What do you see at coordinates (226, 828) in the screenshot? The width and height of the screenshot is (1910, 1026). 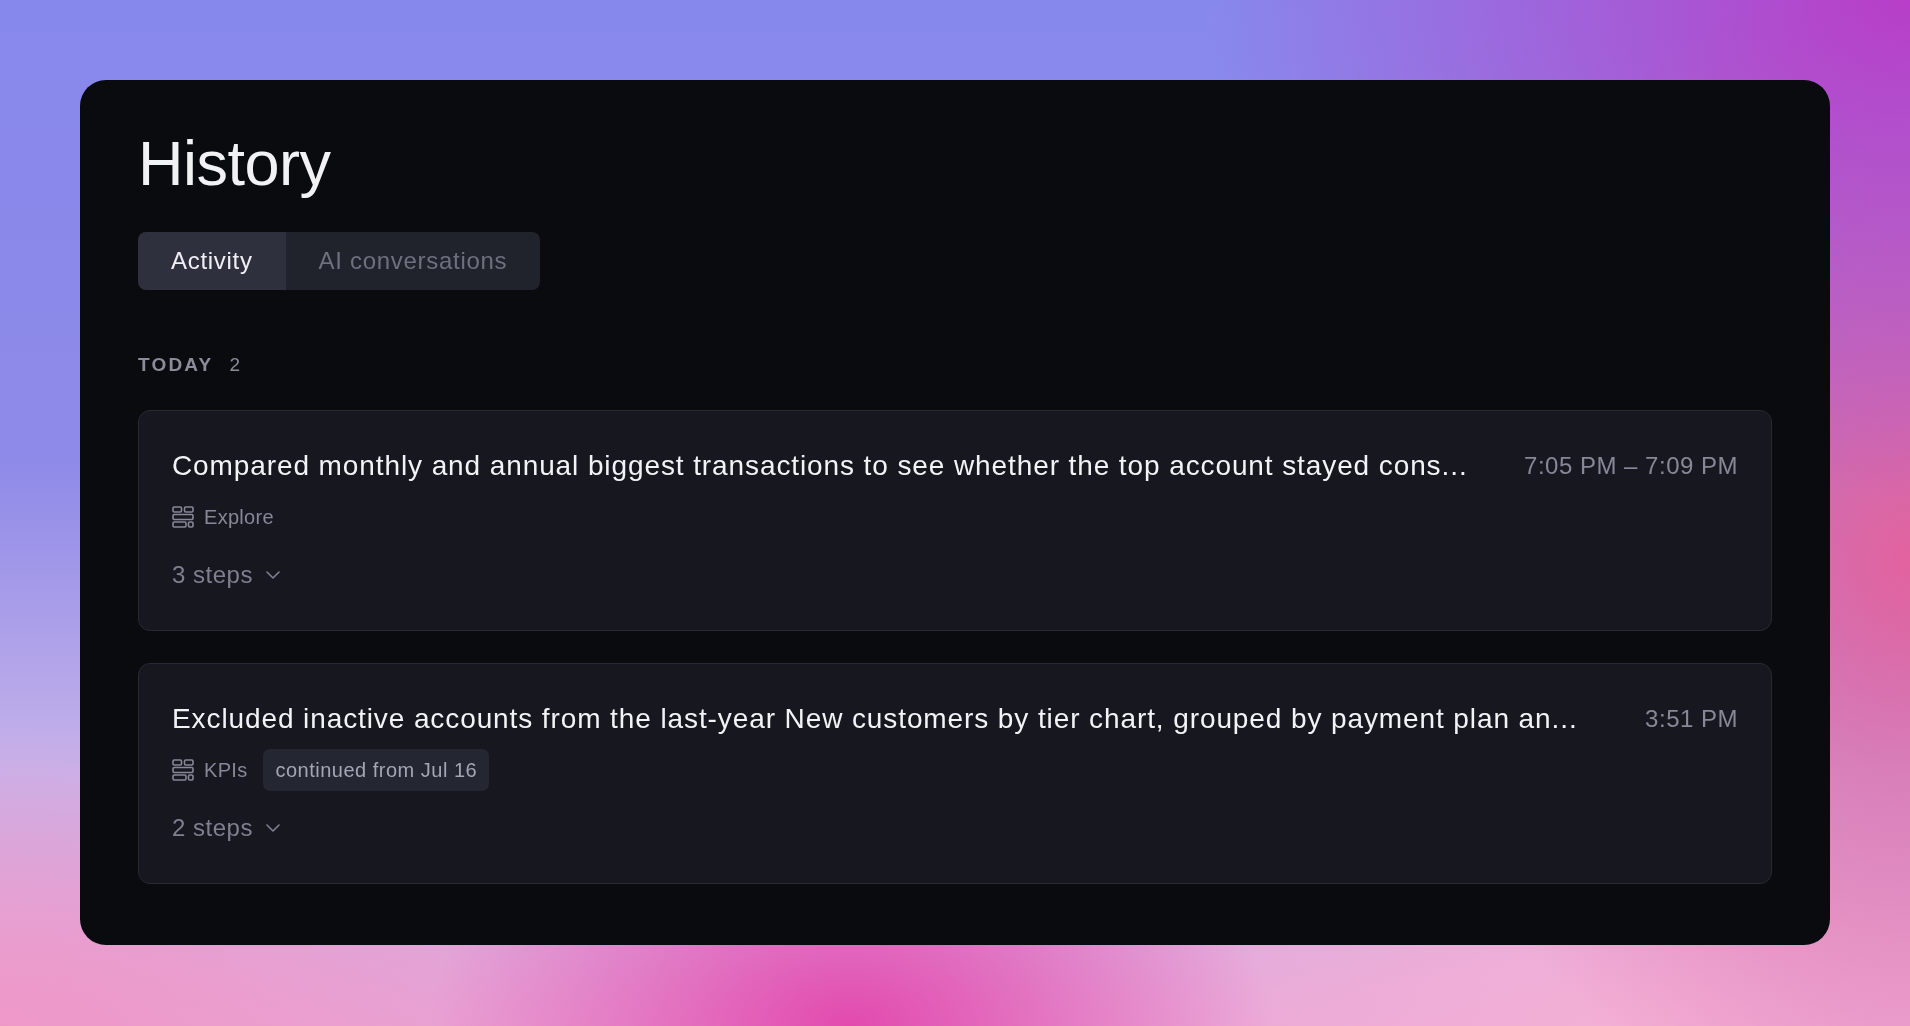 I see `steps-toggle: 2 steps` at bounding box center [226, 828].